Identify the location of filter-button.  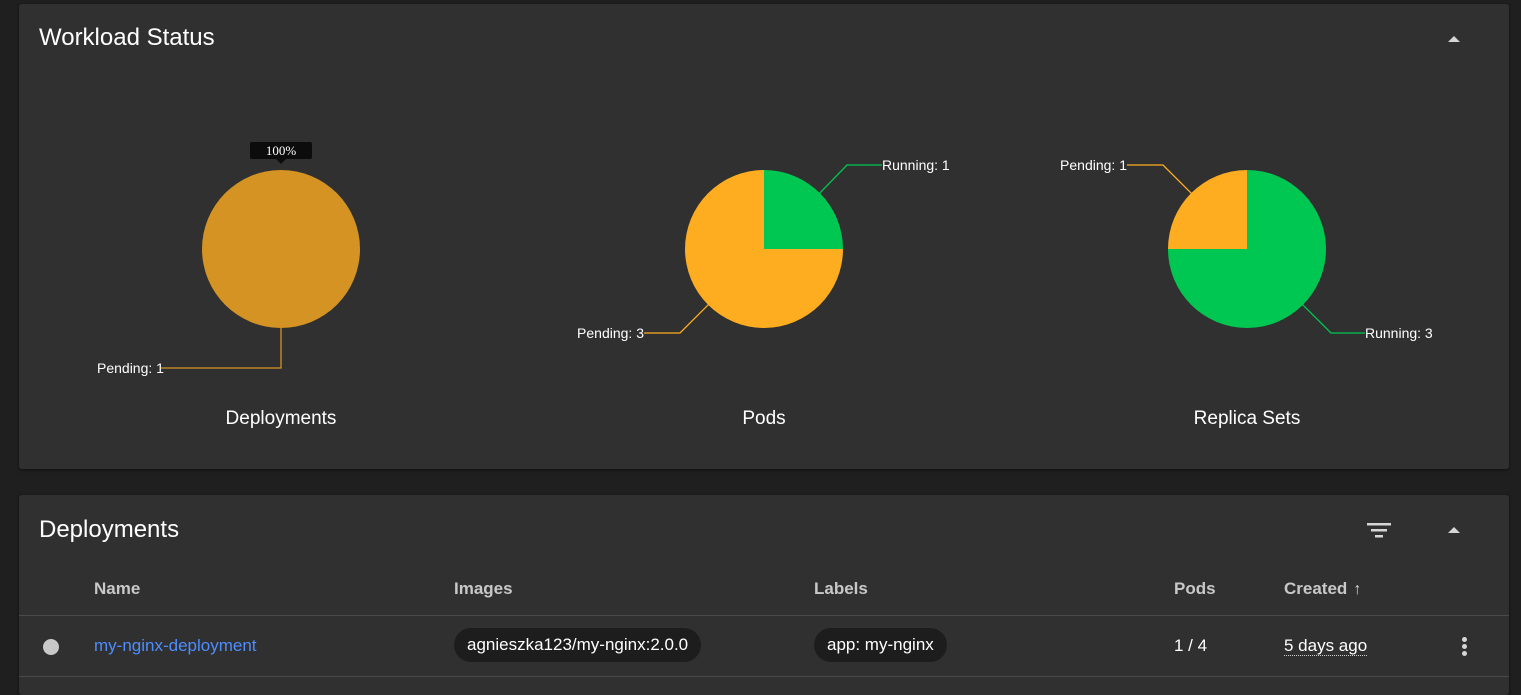
(1379, 530).